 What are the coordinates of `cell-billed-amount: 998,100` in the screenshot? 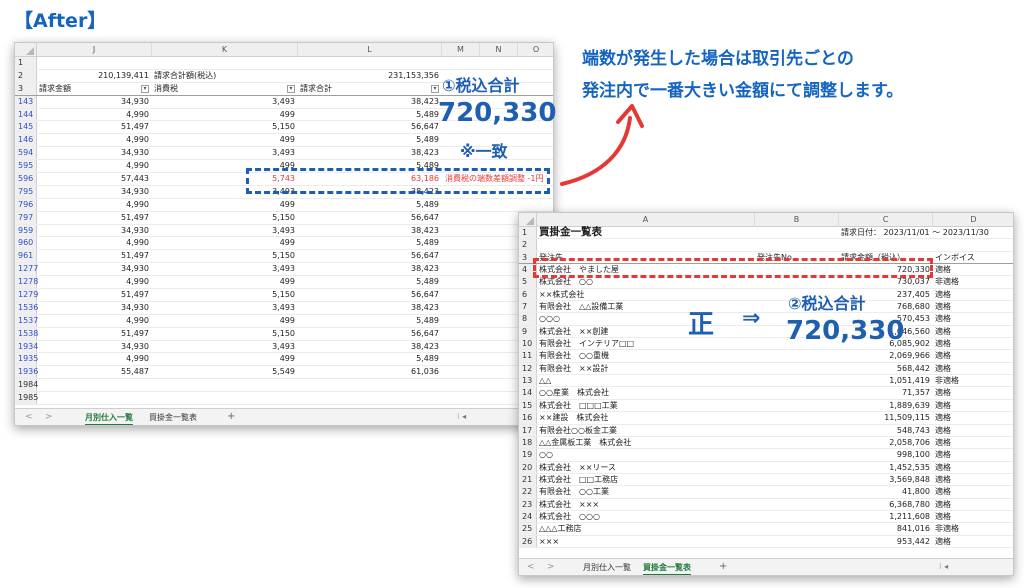 It's located at (886, 454).